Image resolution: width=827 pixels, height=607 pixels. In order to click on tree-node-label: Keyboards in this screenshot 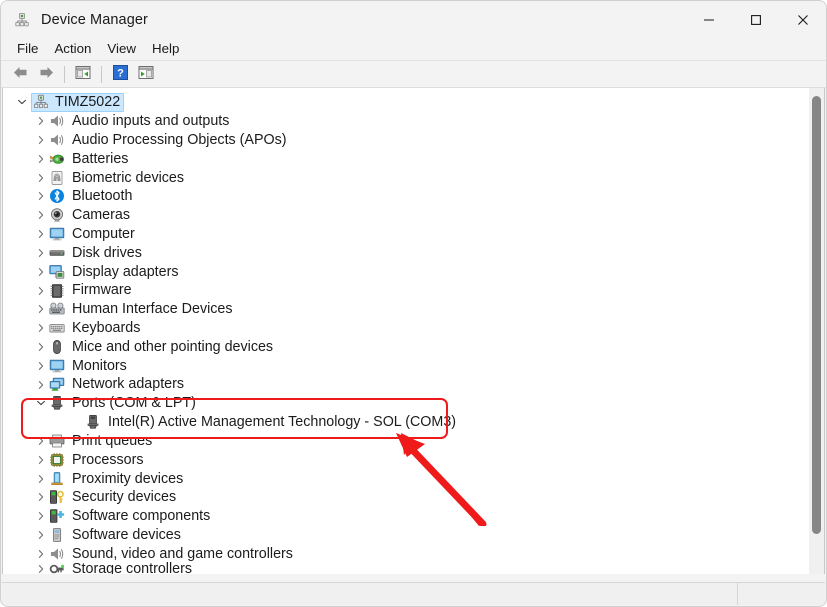, I will do `click(106, 328)`.